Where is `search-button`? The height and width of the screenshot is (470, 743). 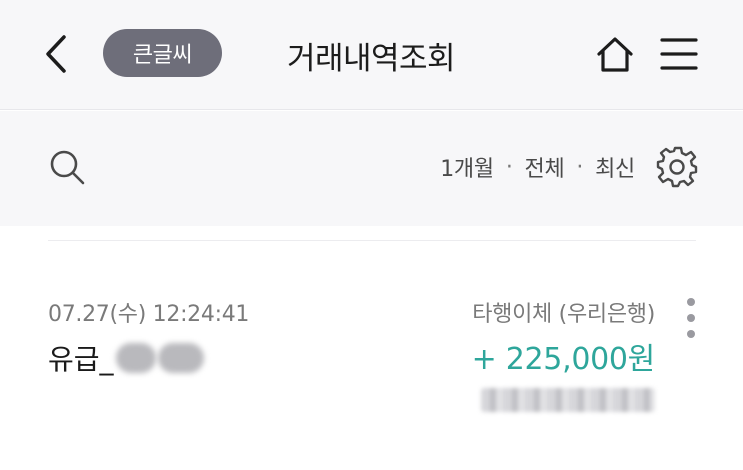 search-button is located at coordinates (67, 167).